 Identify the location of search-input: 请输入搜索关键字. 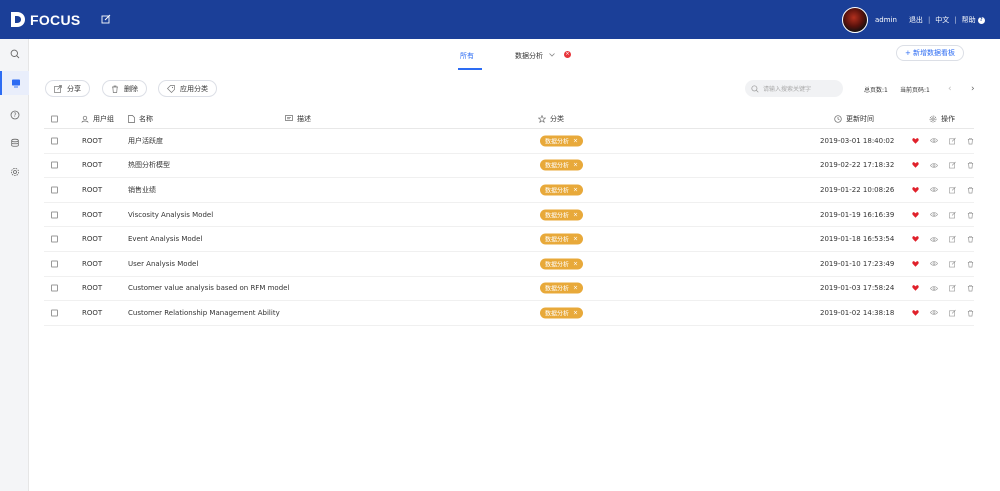
(794, 88).